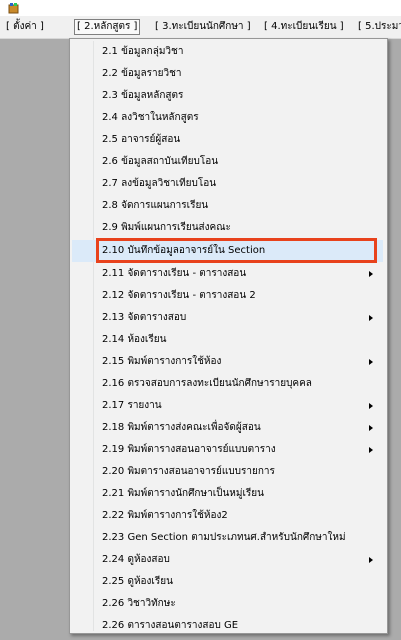 The width and height of the screenshot is (401, 640). I want to click on menu-item-2-21: 2.21 พิมพ์ตารางนักศึกษาเป็นหมู่เรียน, so click(227, 494).